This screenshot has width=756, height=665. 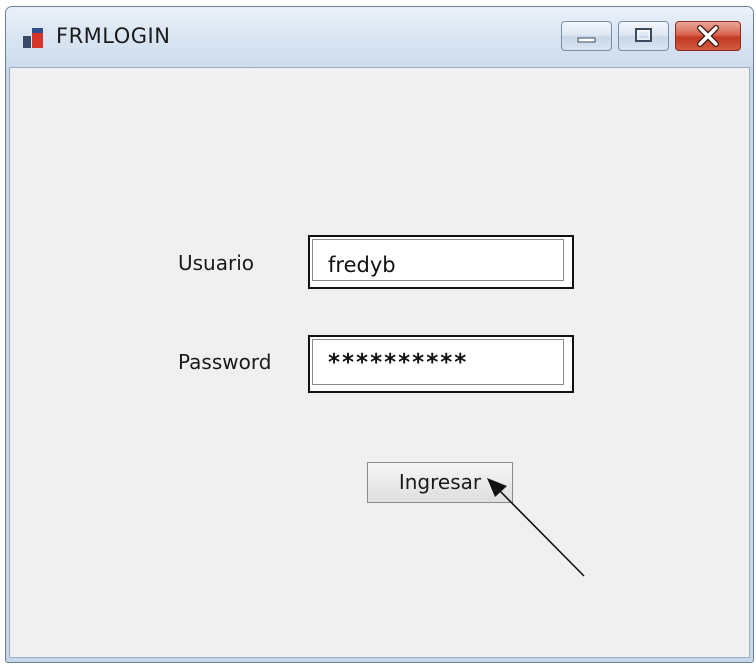 I want to click on arrow-pointer-icon, so click(x=536, y=527).